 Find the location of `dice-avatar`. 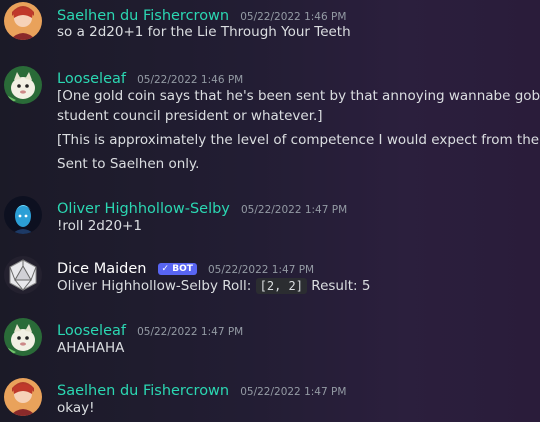

dice-avatar is located at coordinates (23, 275).